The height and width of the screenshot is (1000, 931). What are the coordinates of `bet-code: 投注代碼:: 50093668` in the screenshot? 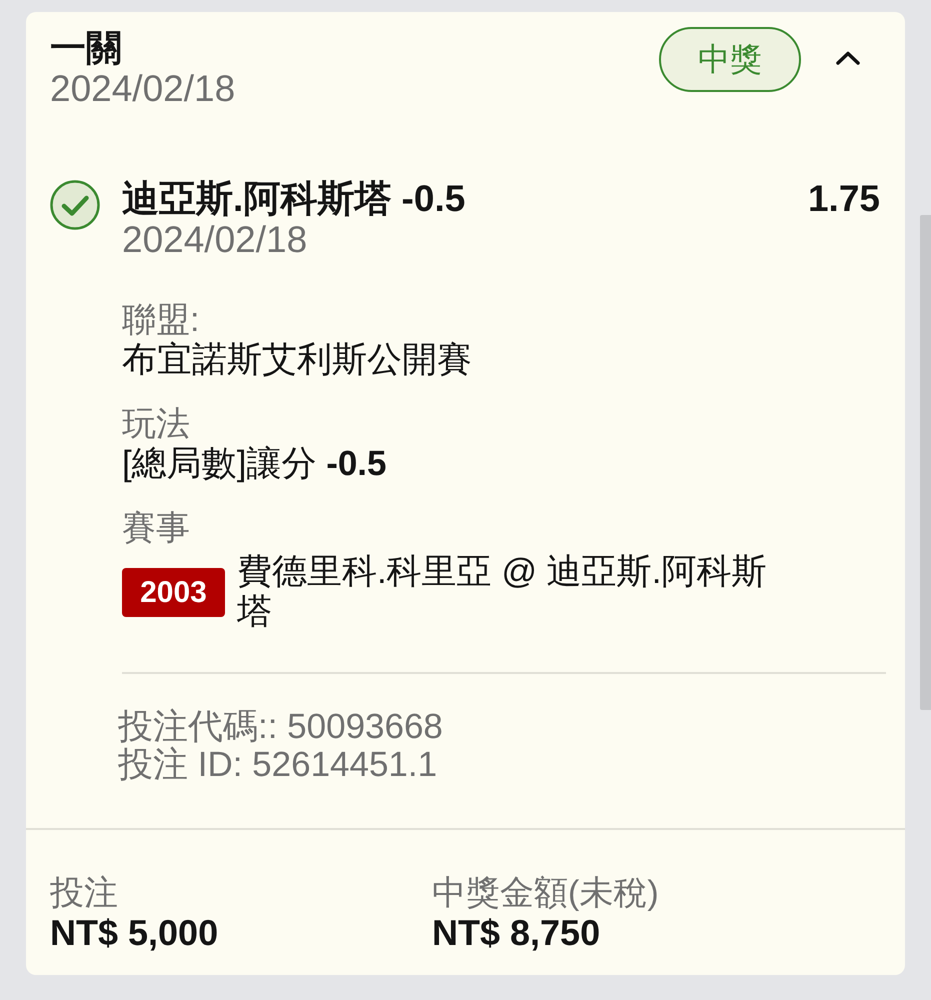 It's located at (280, 727).